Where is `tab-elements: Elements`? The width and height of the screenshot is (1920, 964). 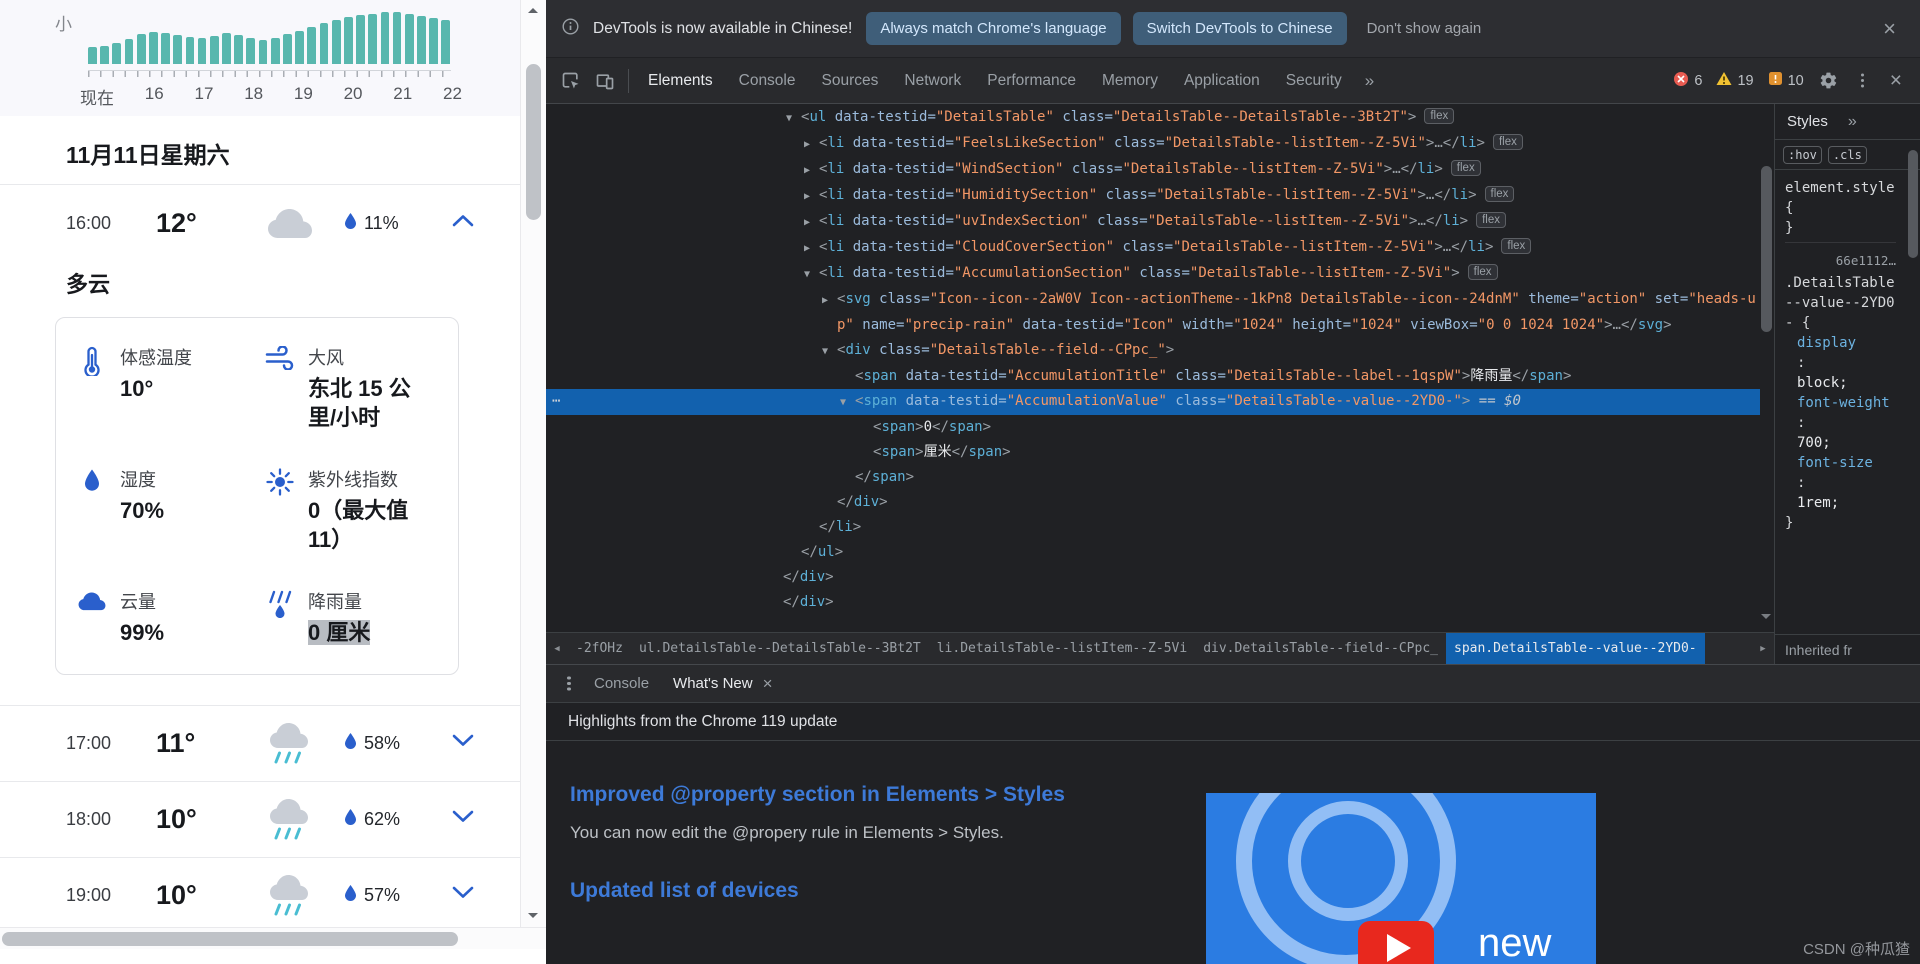
tab-elements: Elements is located at coordinates (680, 80).